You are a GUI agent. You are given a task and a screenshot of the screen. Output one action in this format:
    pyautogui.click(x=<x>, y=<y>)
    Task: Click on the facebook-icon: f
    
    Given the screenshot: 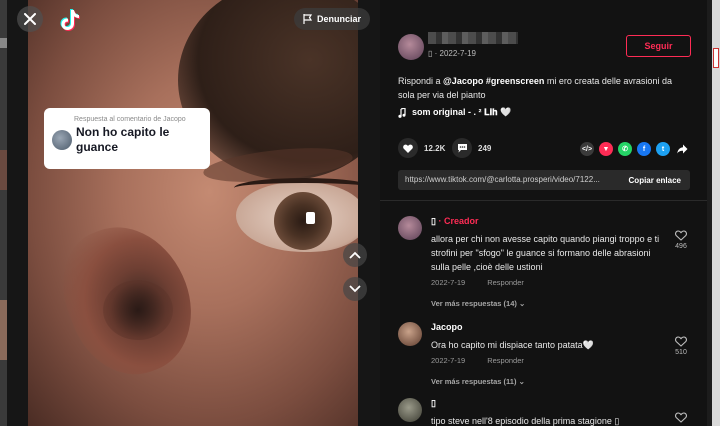 What is the action you would take?
    pyautogui.click(x=644, y=149)
    